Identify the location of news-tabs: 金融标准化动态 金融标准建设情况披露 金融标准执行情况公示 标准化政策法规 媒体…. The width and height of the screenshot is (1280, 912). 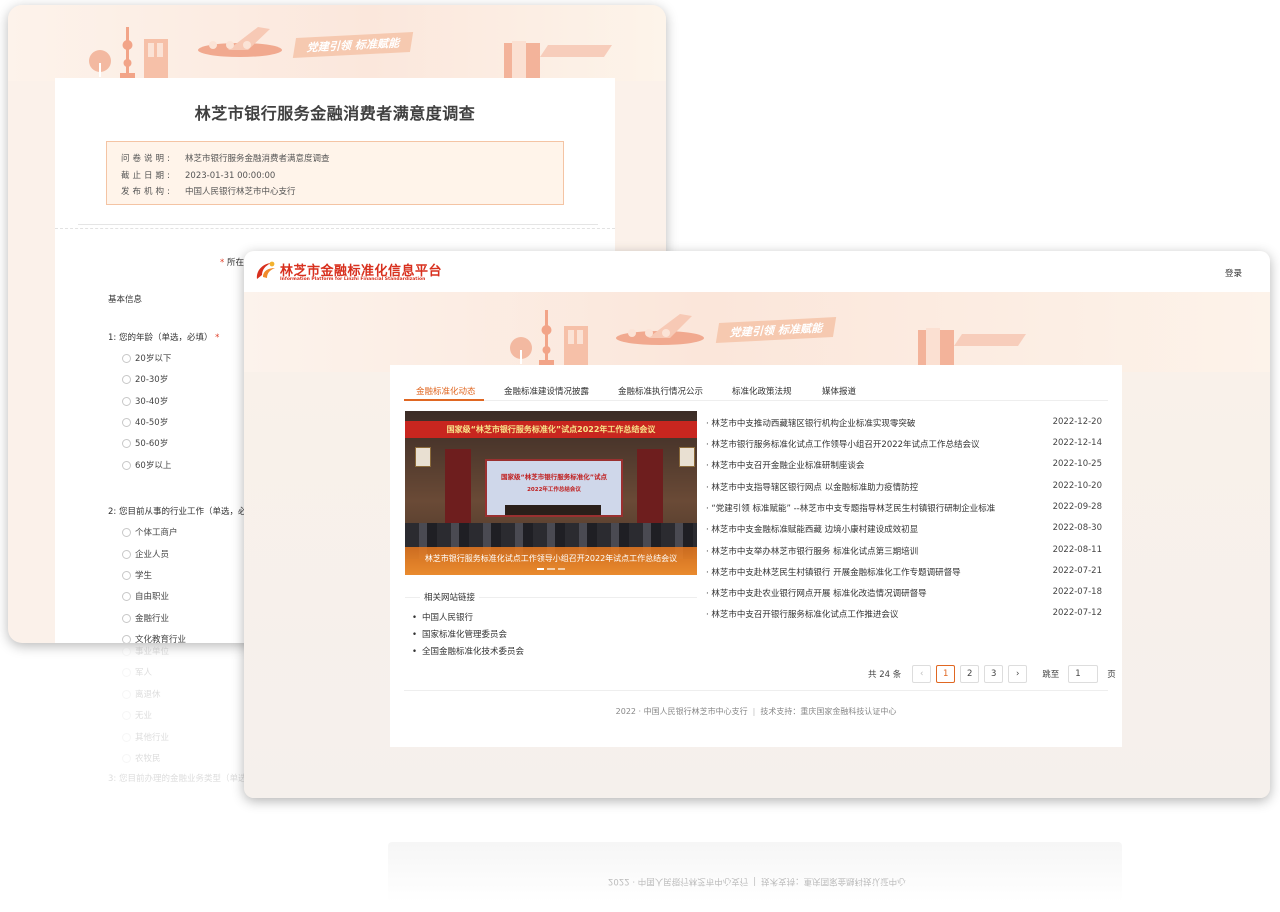
(756, 391).